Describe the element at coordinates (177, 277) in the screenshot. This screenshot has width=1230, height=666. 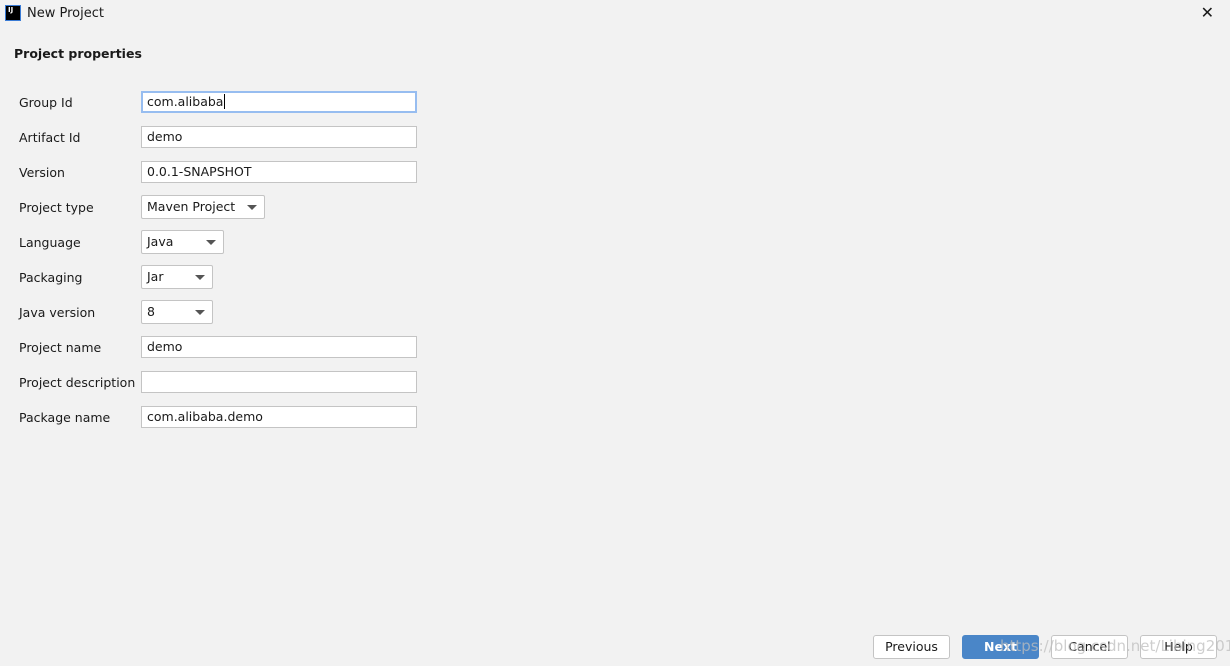
I see `packaging-dropdown: Jar` at that location.